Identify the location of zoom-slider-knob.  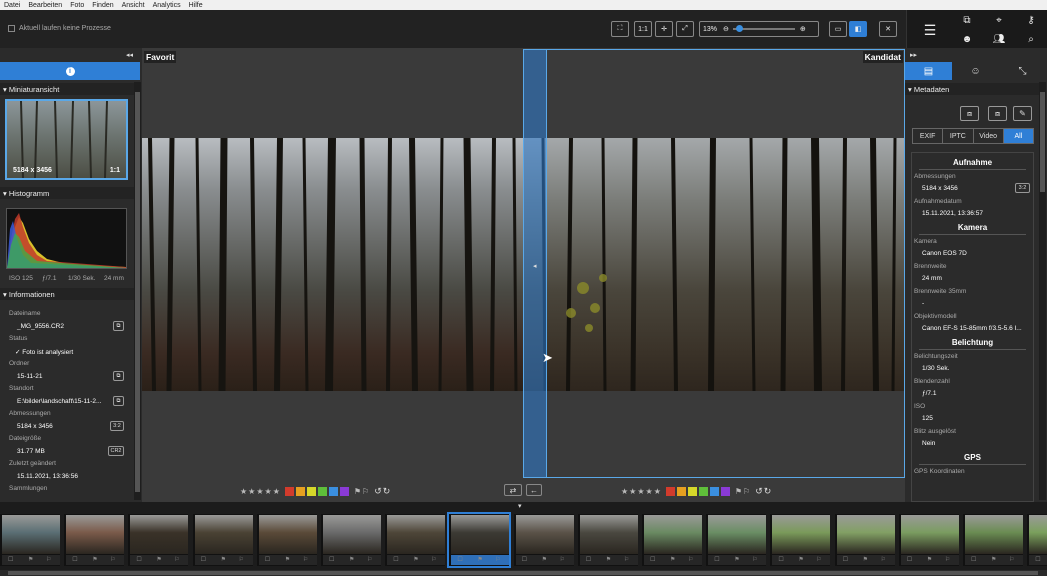
(739, 28).